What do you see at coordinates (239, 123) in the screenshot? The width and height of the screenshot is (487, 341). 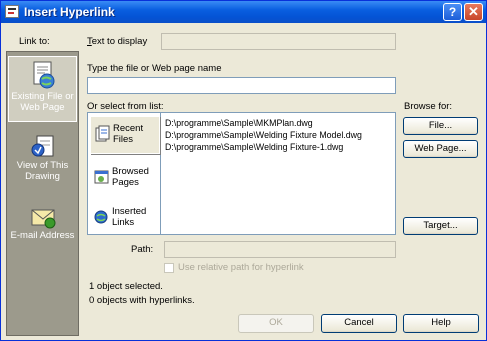 I see `list-item: D:\programme\Sample\MKMPlan.dwg` at bounding box center [239, 123].